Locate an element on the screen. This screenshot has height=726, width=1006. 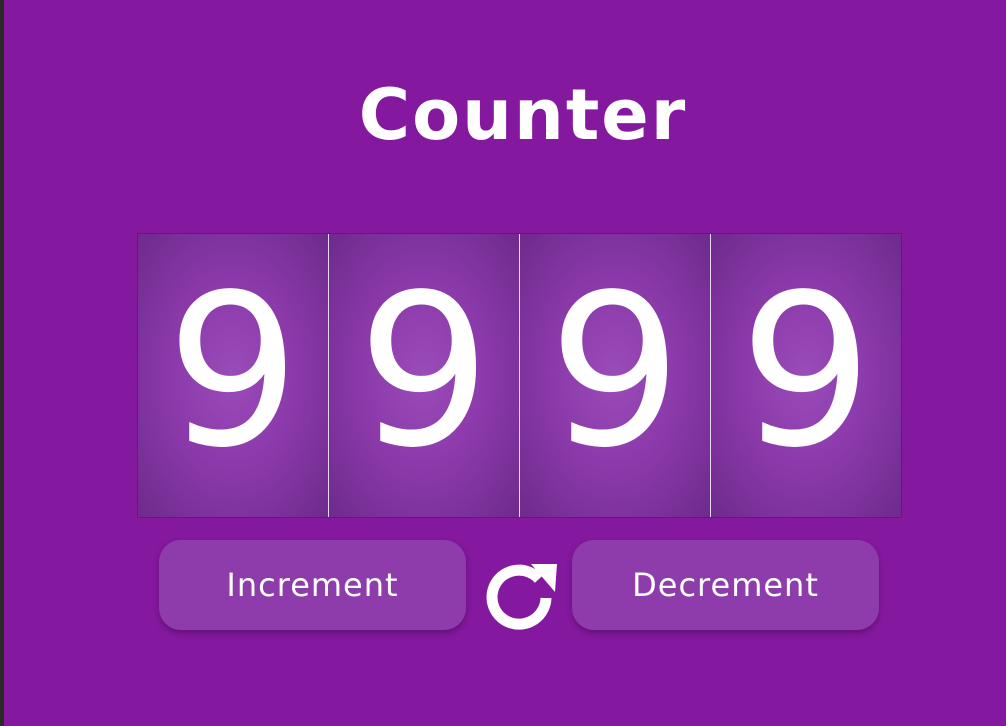
digit-thousands: 9 is located at coordinates (233, 375).